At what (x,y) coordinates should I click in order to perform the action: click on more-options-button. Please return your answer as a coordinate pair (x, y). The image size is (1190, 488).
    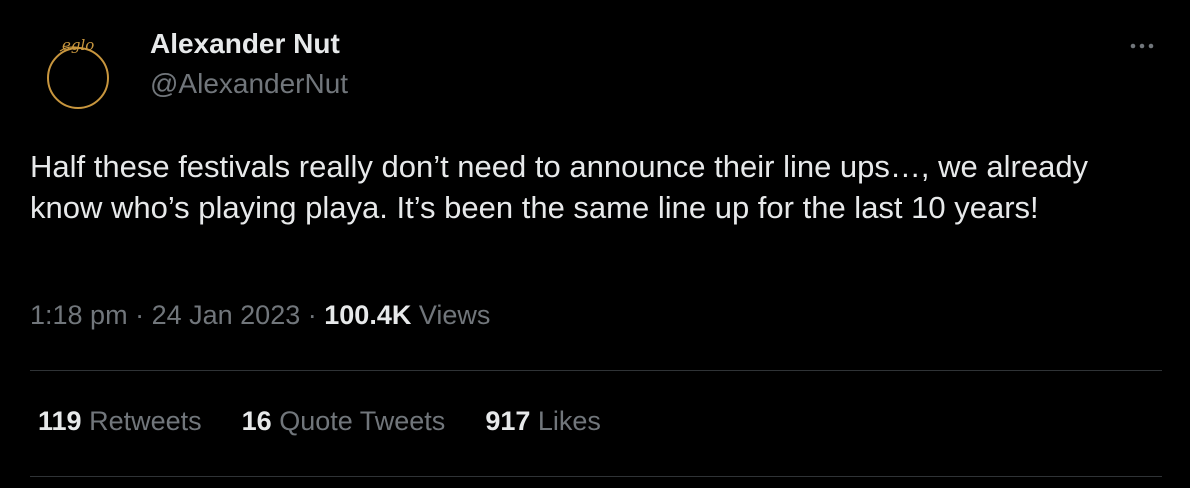
    Looking at the image, I should click on (1142, 46).